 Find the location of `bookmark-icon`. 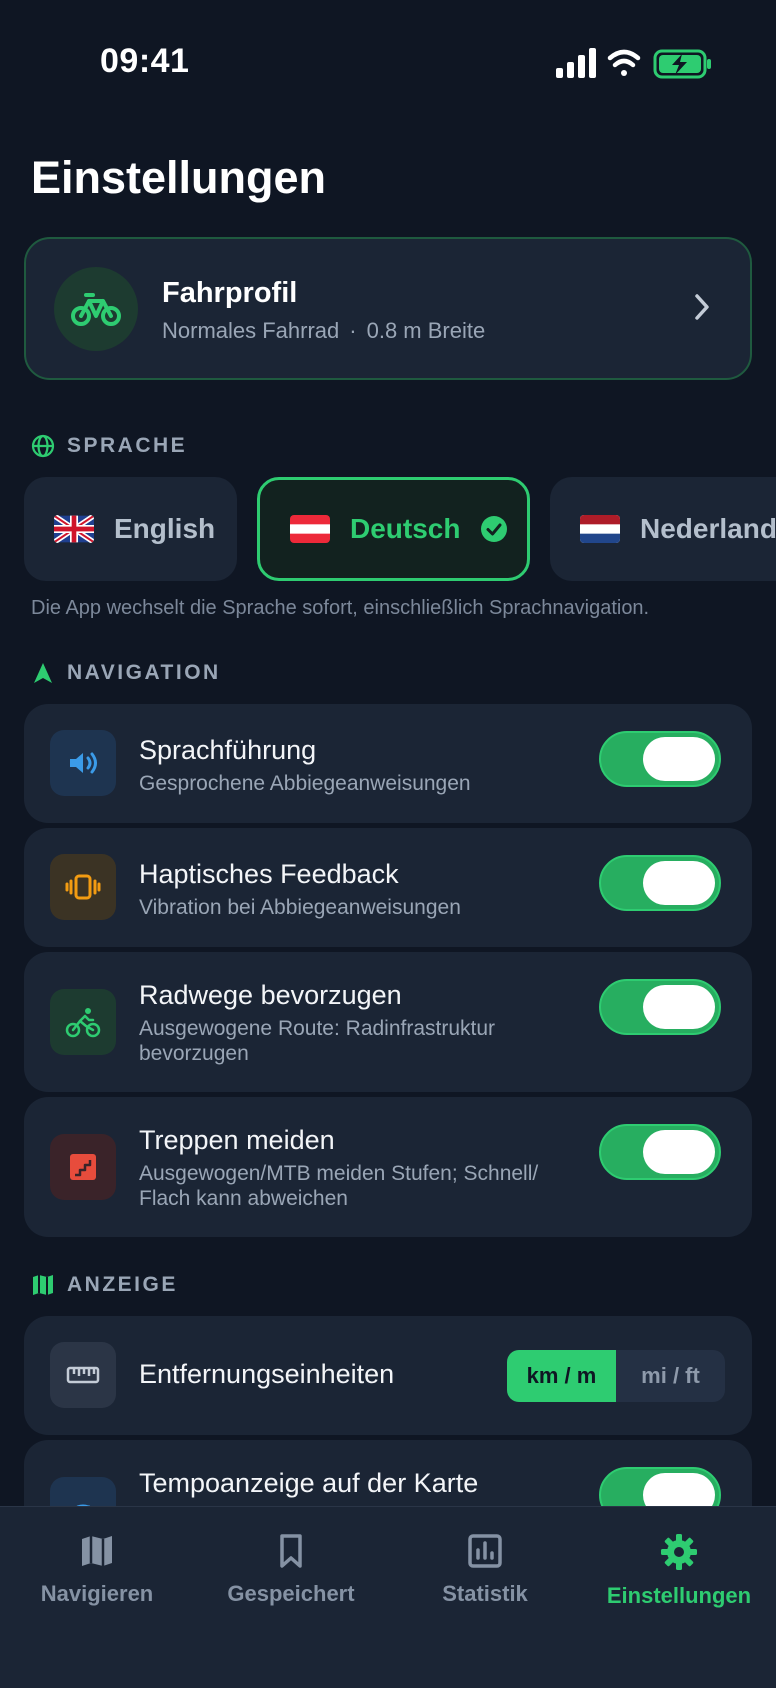

bookmark-icon is located at coordinates (291, 1551).